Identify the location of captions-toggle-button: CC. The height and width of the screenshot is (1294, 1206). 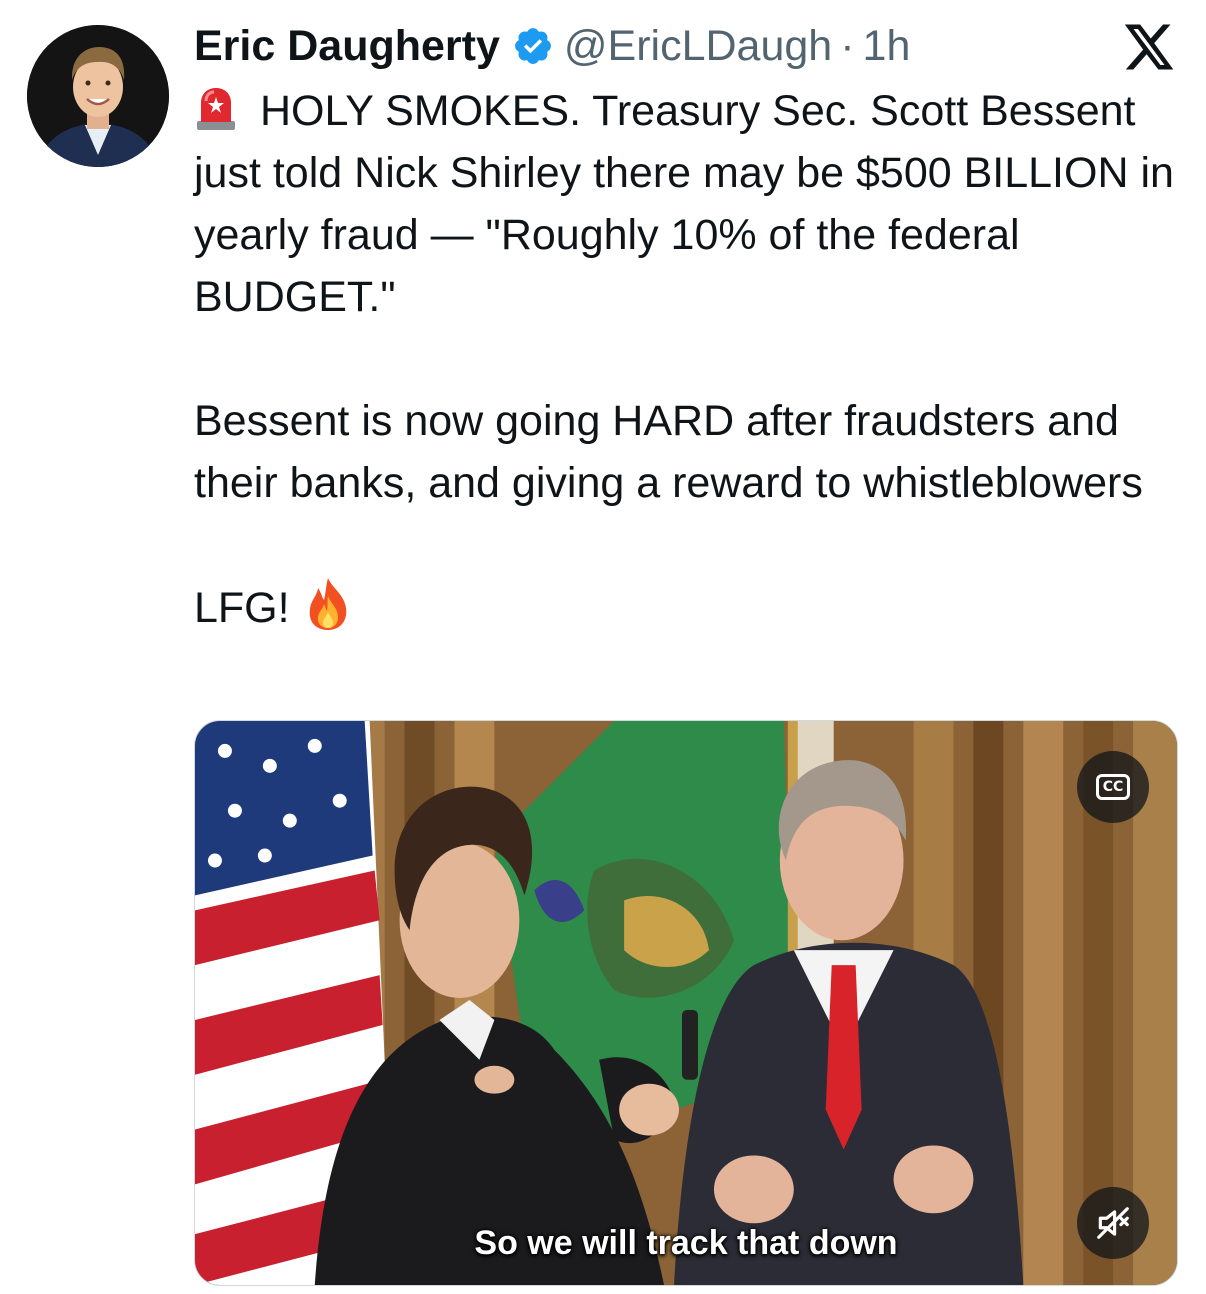
(1113, 787).